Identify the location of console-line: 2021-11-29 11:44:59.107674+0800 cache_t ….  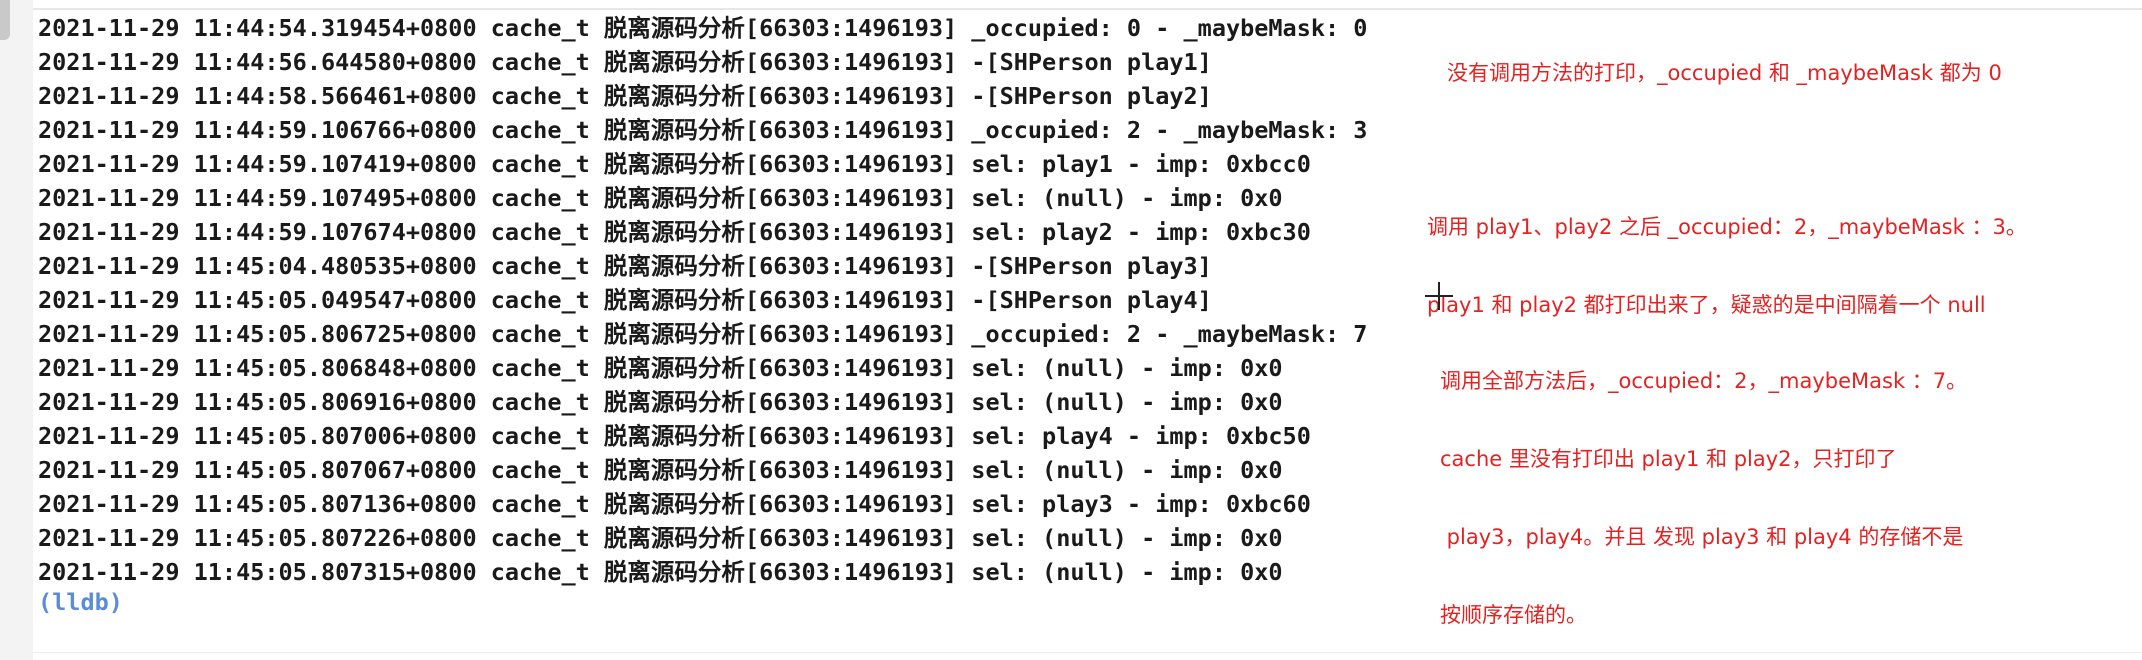
(674, 232).